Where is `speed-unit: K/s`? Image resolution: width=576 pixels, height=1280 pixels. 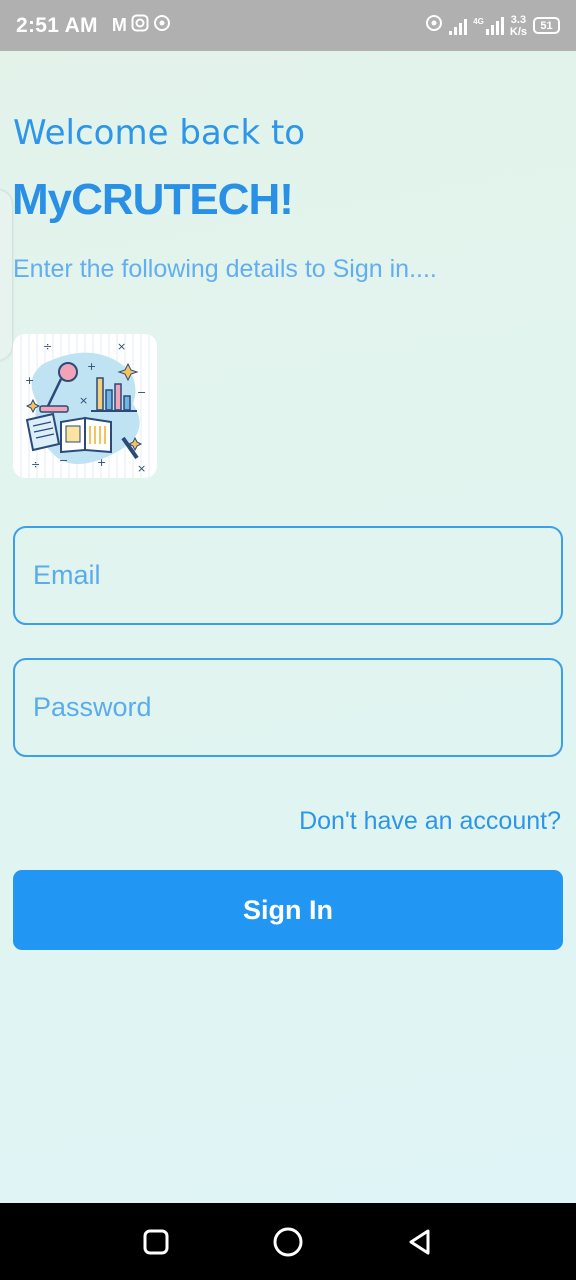 speed-unit: K/s is located at coordinates (518, 31).